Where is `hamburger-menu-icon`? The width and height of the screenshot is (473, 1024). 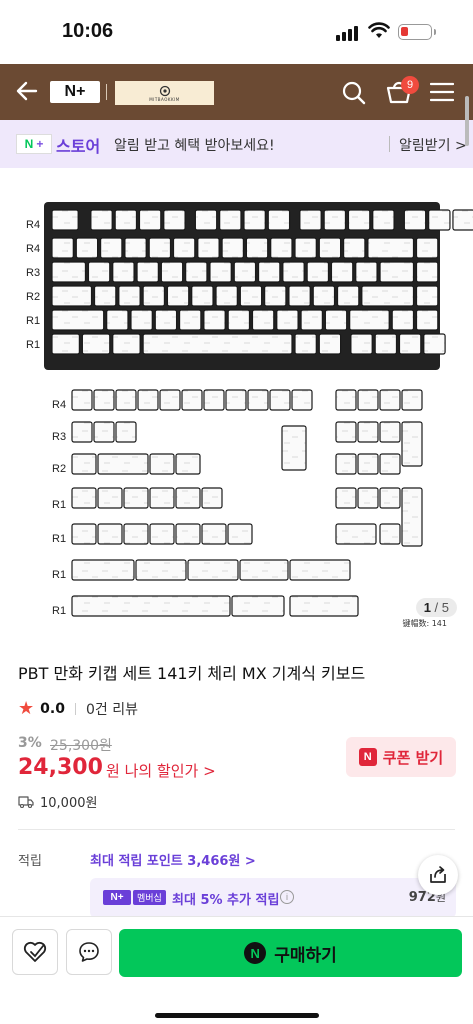
hamburger-menu-icon is located at coordinates (442, 92).